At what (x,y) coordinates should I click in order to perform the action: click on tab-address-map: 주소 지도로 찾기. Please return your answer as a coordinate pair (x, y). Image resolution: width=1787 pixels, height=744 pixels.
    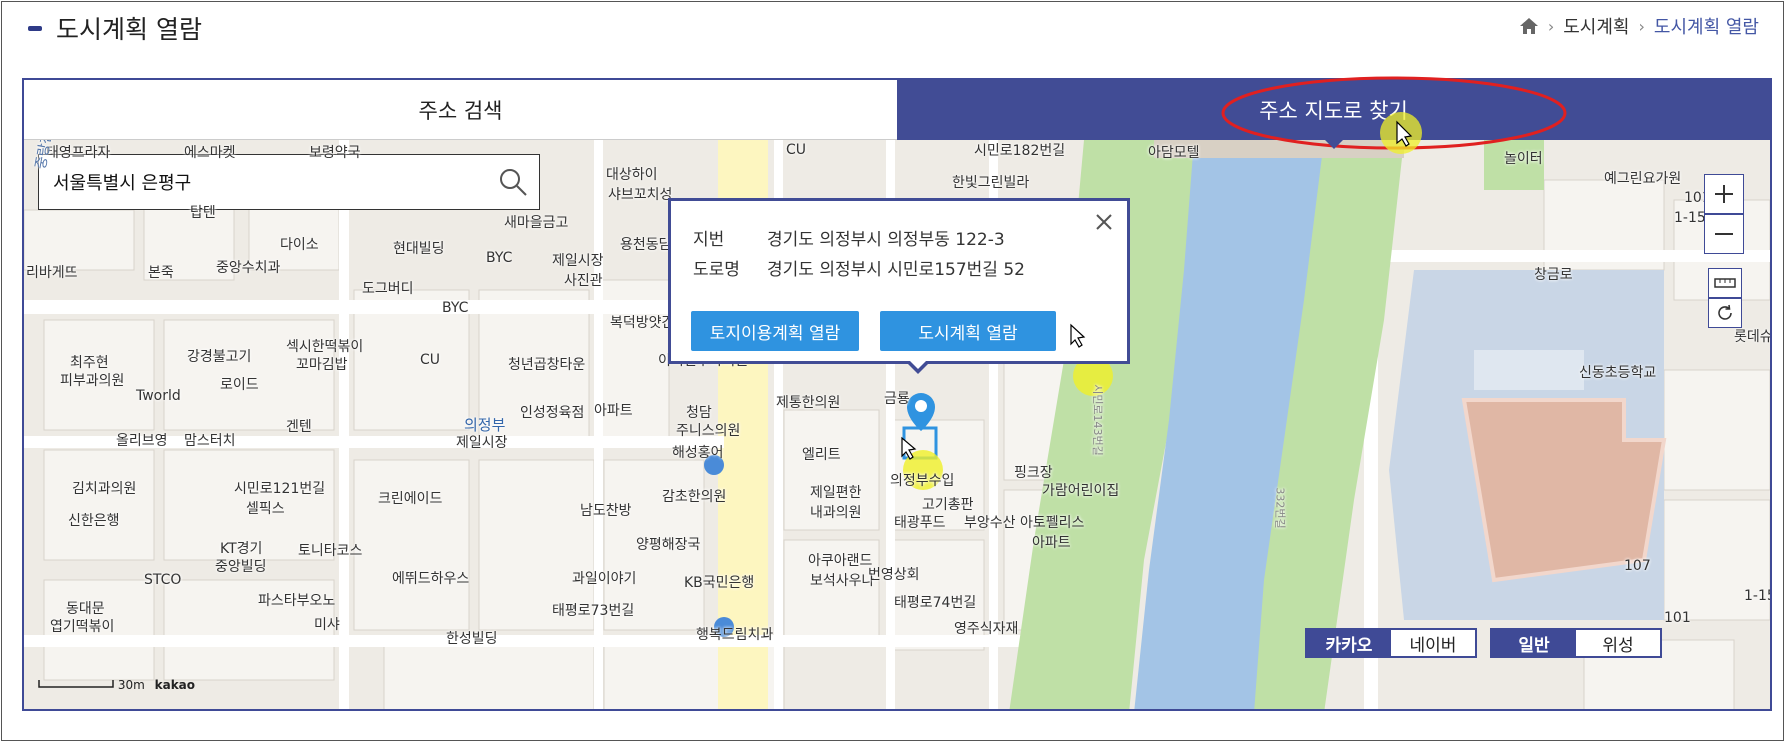
    Looking at the image, I should click on (1333, 114).